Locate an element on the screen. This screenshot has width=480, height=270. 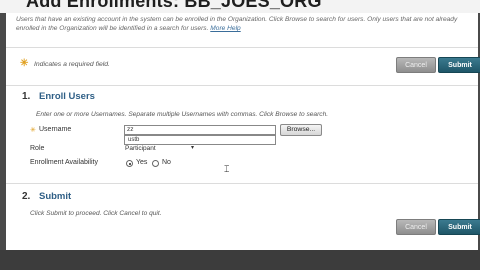
section-title: Submit is located at coordinates (55, 196).